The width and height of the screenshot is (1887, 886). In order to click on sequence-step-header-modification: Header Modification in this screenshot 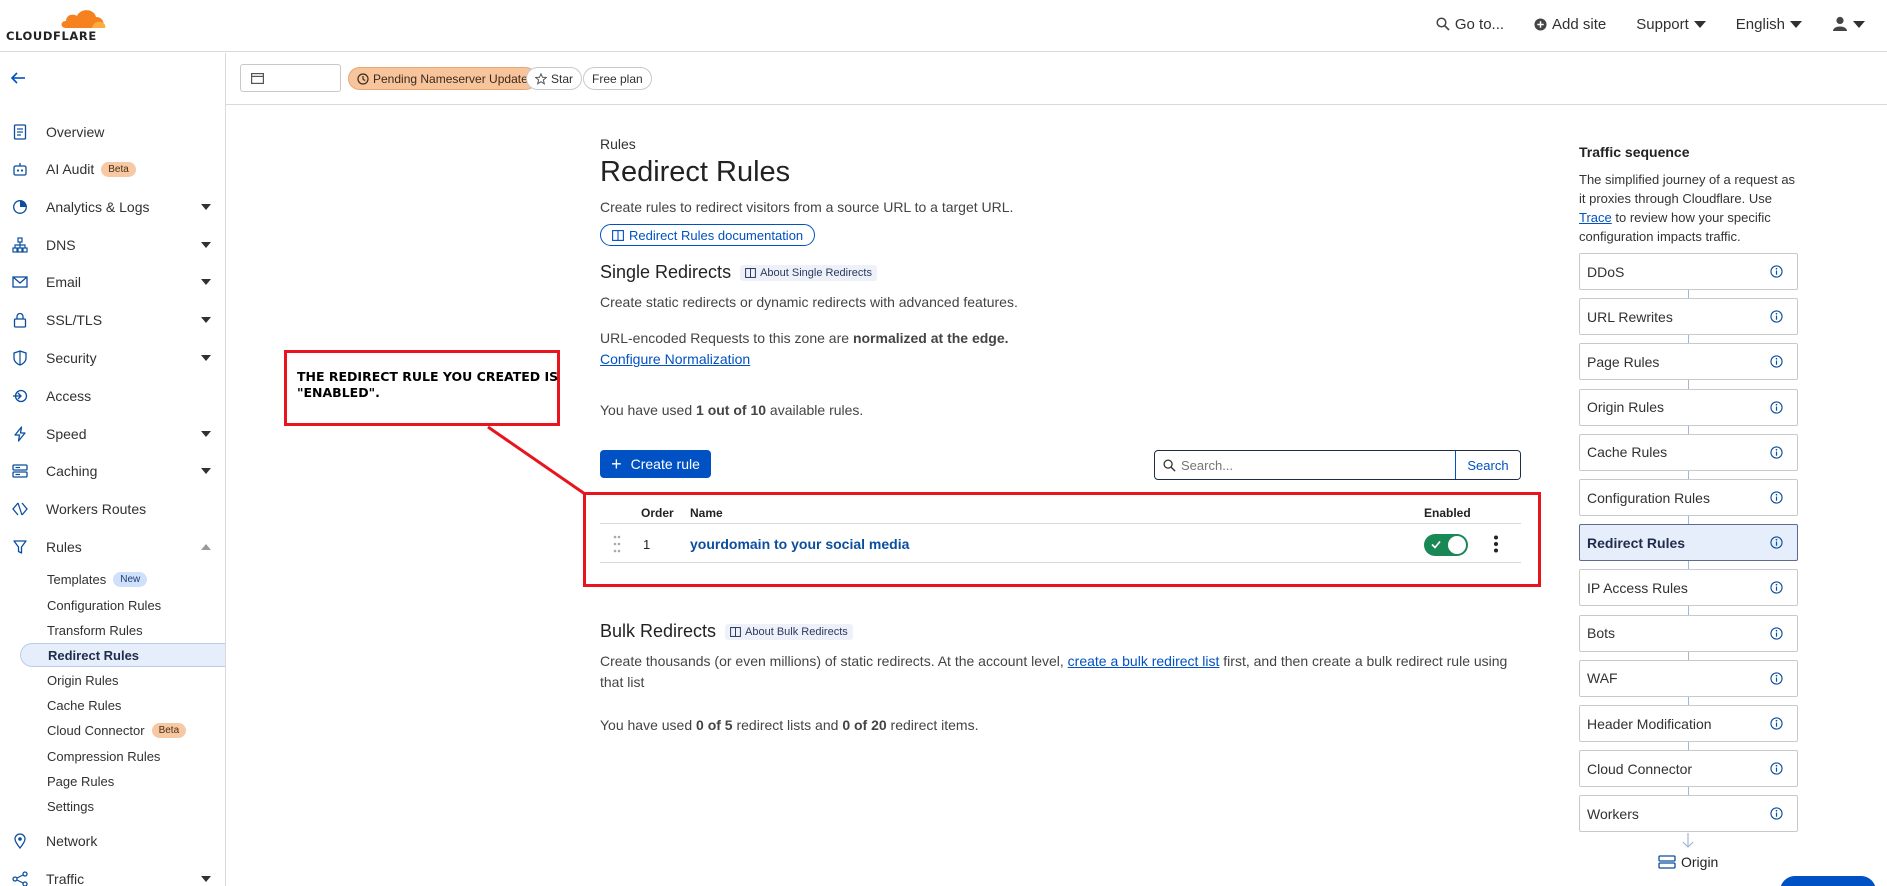, I will do `click(1688, 723)`.